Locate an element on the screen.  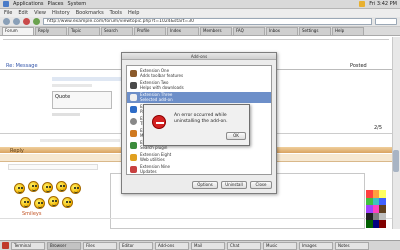
task-mail: Mail is located at coordinates (208, 245).